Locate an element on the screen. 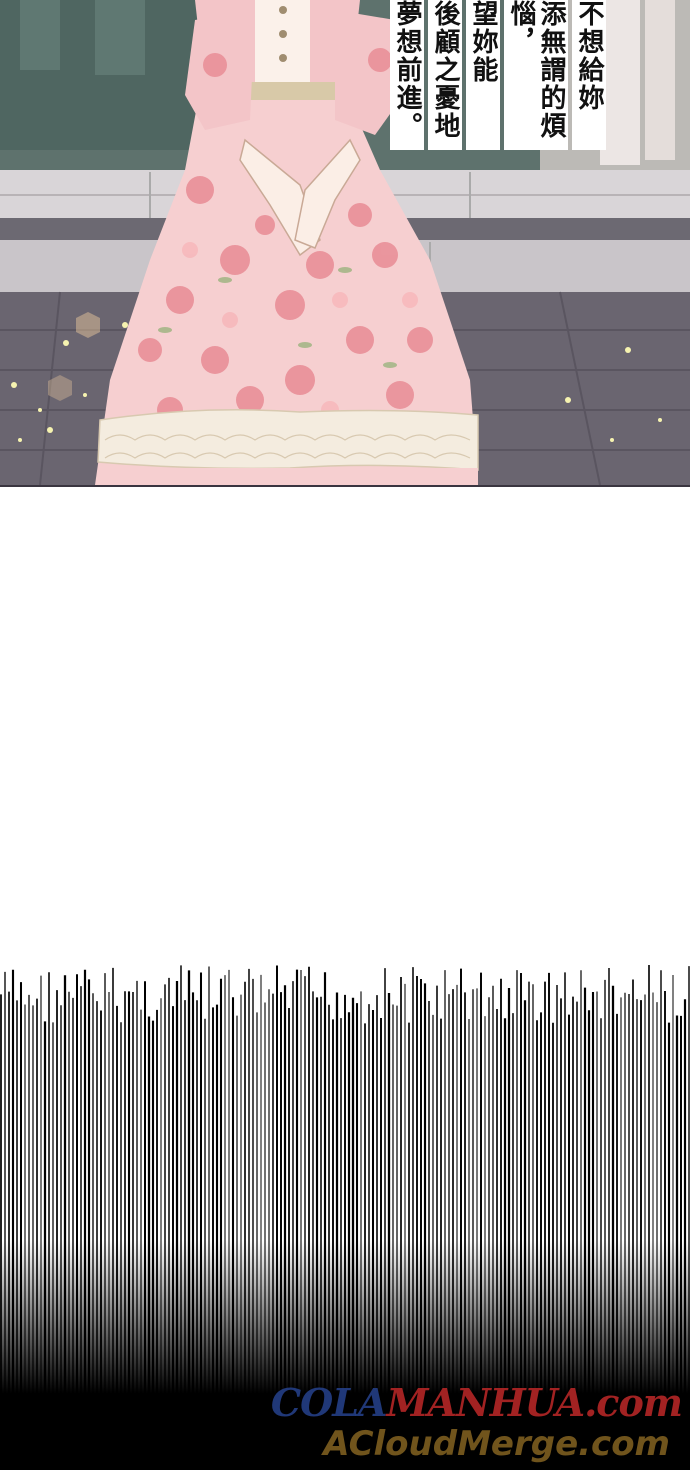  caption-line: 望妳能 is located at coordinates (483, 75).